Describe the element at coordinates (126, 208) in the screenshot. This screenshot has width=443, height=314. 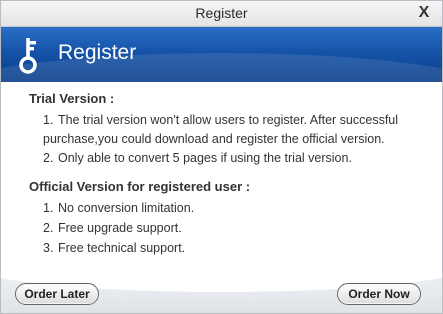
I see `list-text: No conversion limitation.` at that location.